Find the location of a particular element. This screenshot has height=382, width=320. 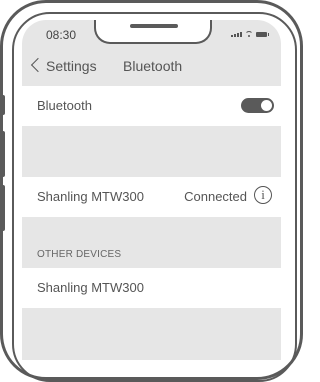

toggle-knob is located at coordinates (266, 105).